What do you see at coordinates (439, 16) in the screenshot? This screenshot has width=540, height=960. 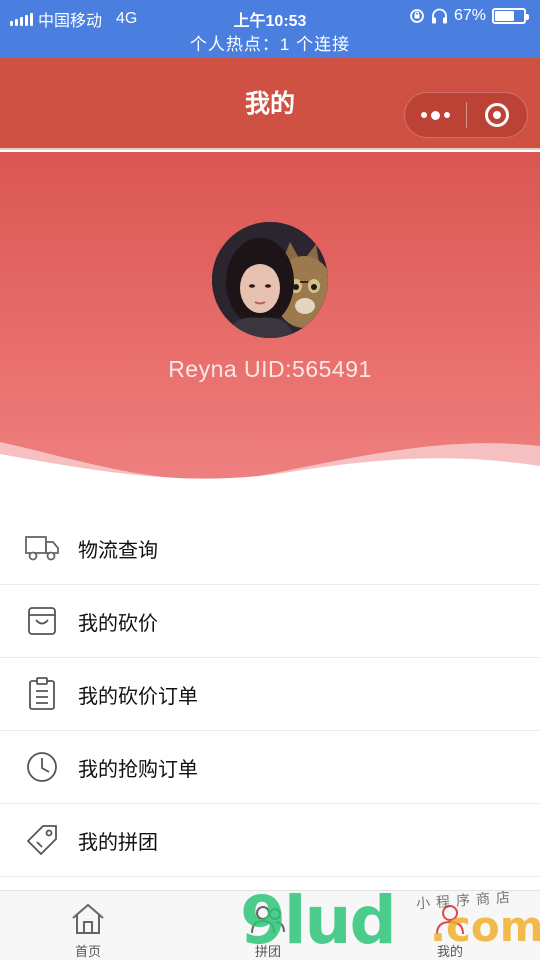 I see `headphones-icon` at bounding box center [439, 16].